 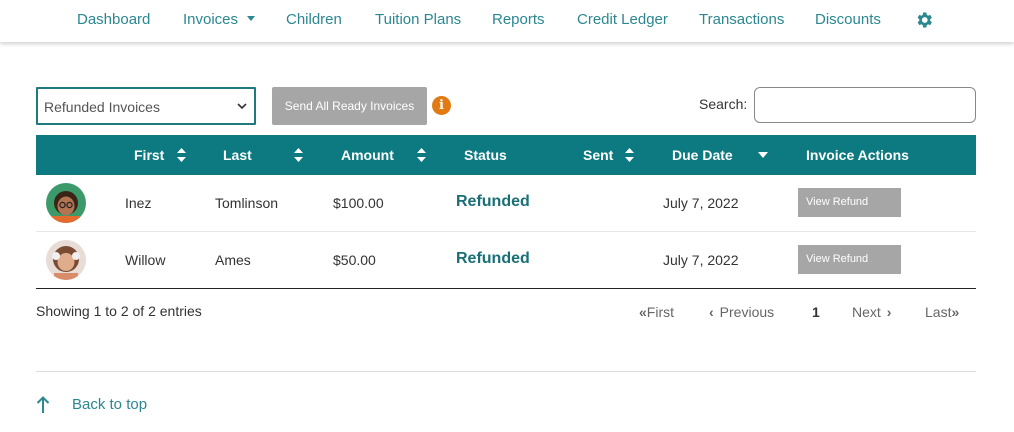 What do you see at coordinates (865, 105) in the screenshot?
I see `search-input` at bounding box center [865, 105].